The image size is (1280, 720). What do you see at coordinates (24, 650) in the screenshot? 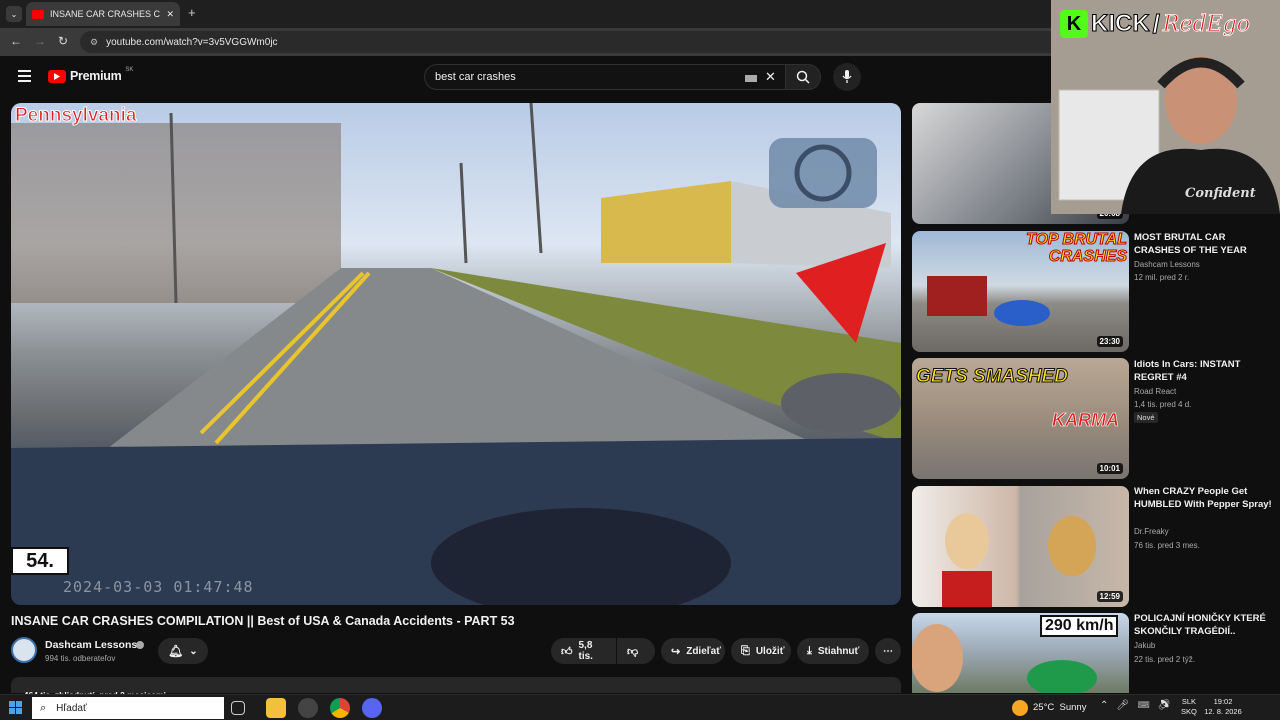
I see `channel-avatar` at bounding box center [24, 650].